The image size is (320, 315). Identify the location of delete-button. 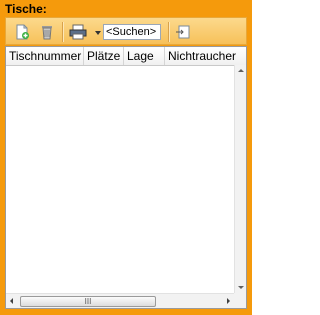
(47, 32).